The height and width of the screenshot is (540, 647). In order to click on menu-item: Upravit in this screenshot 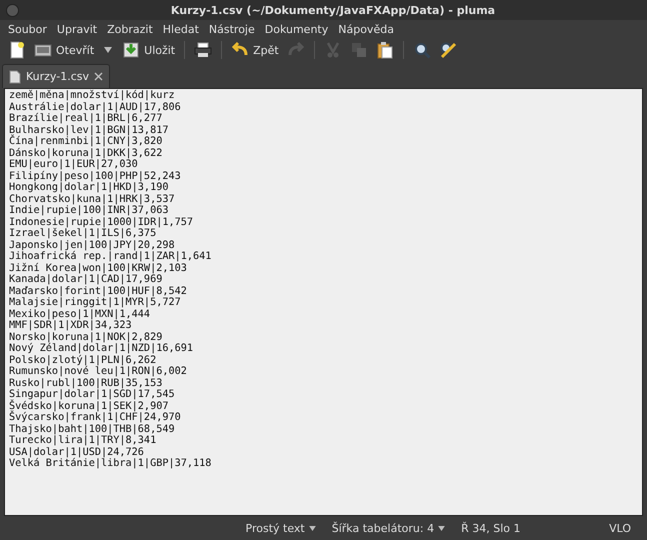, I will do `click(77, 29)`.